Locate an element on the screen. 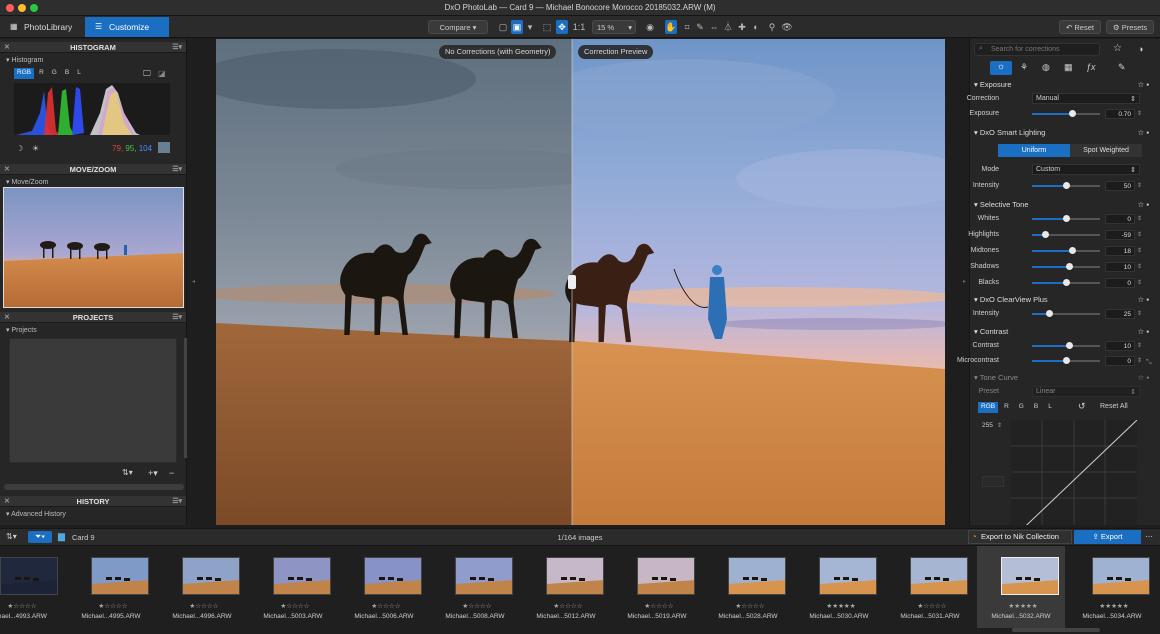 This screenshot has height=634, width=1160. projects-hscroll is located at coordinates (94, 487).